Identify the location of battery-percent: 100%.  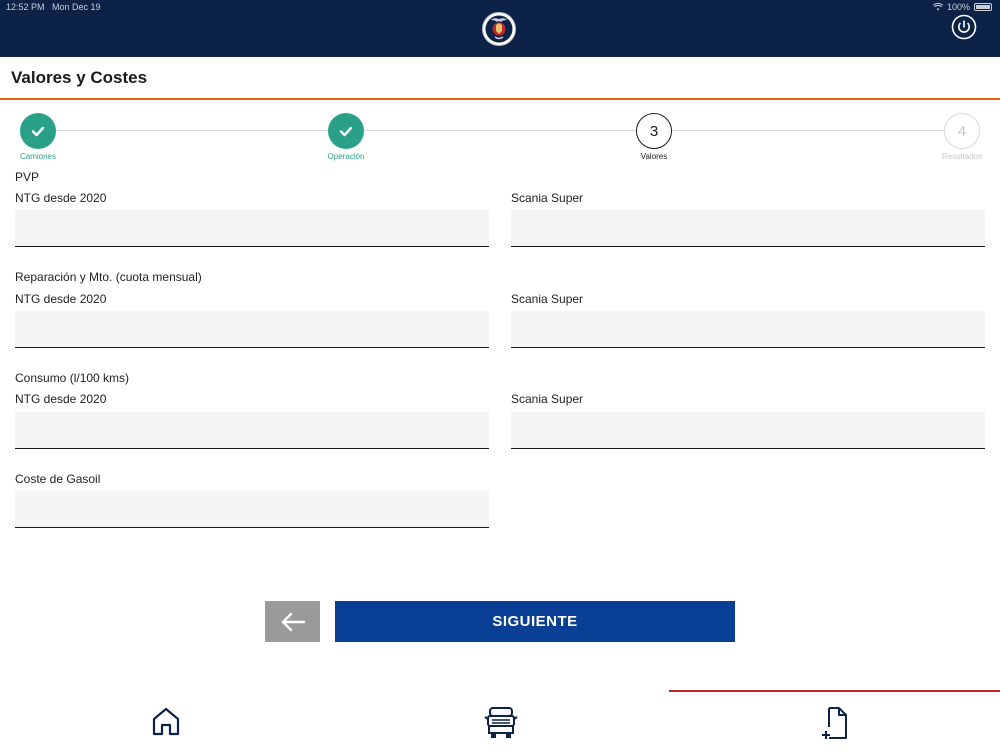
(958, 7).